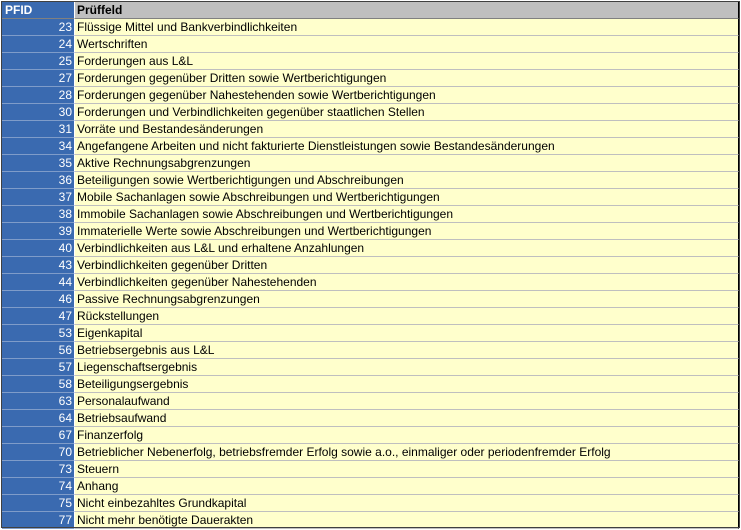  I want to click on prueffeld-cell: Liegenschaftsergebnis, so click(407, 367).